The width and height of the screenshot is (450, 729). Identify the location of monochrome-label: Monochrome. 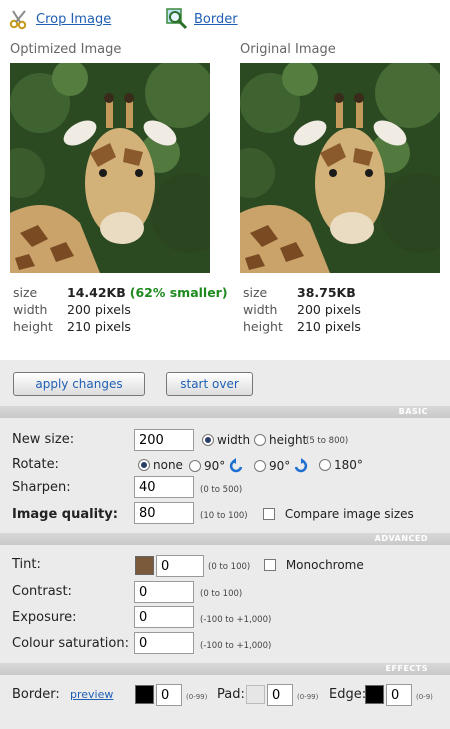
(324, 565).